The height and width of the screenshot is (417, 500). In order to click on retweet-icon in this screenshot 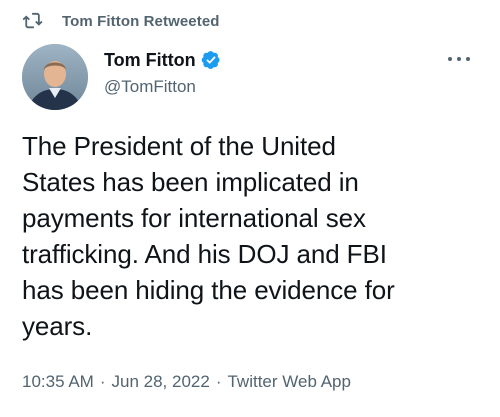, I will do `click(34, 21)`.